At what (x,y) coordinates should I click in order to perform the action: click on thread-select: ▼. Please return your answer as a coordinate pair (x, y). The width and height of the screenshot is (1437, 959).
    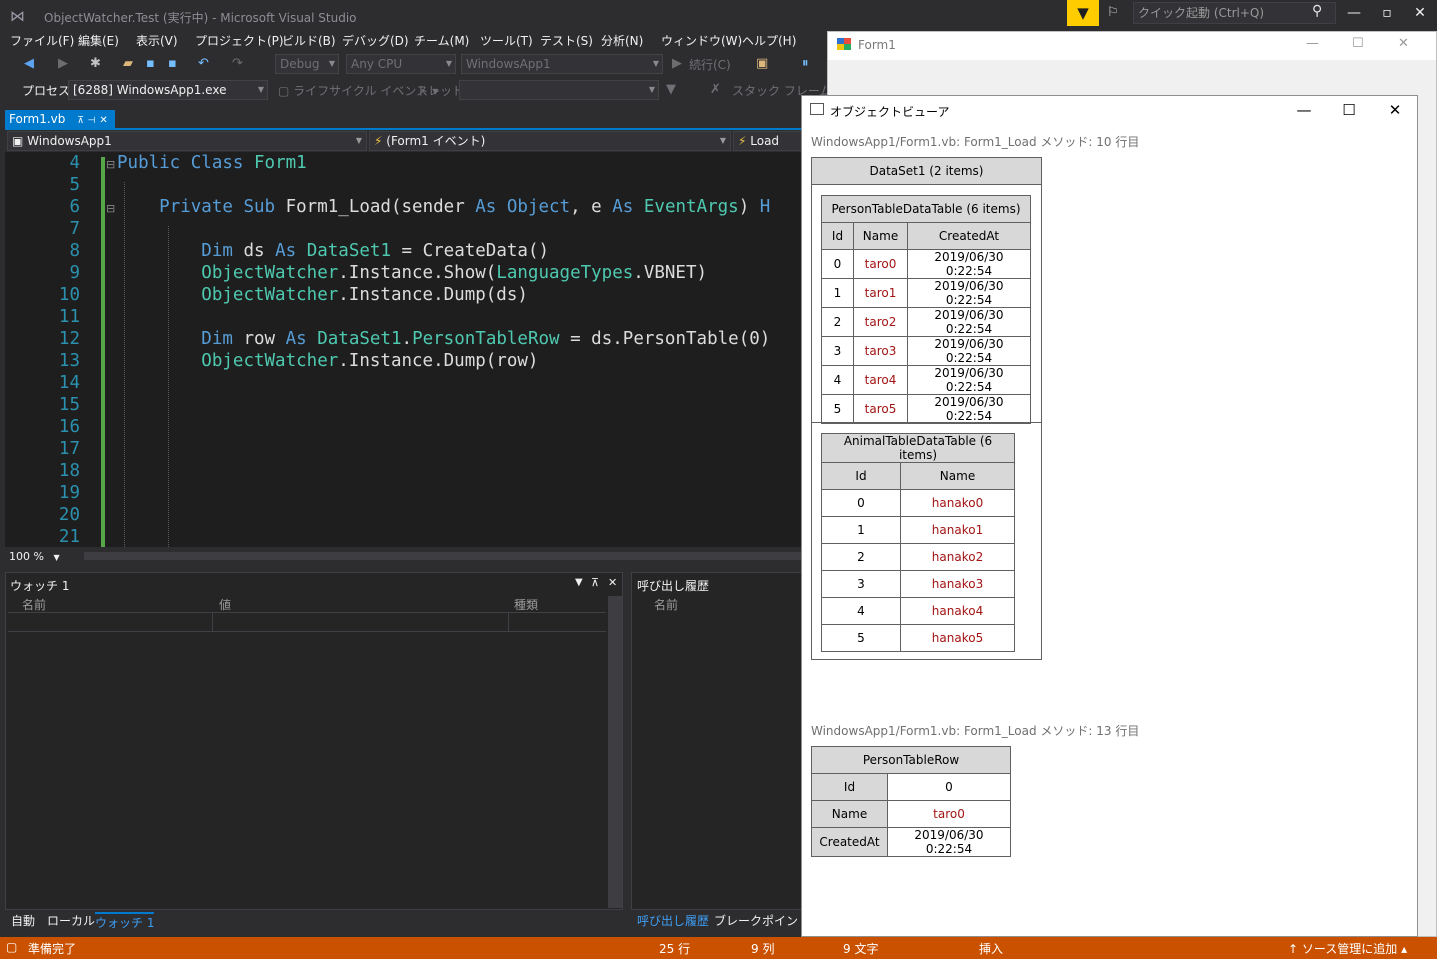
    Looking at the image, I should click on (559, 90).